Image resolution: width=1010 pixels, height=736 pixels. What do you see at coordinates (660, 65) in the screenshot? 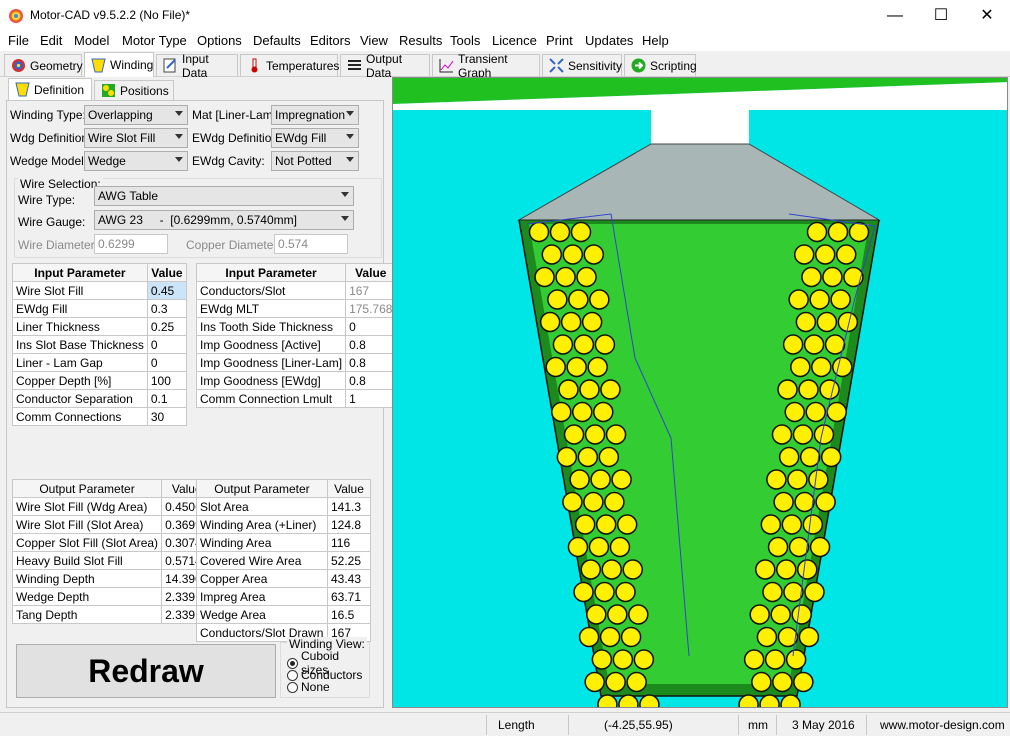
I see `tab-scripting: Scripting` at bounding box center [660, 65].